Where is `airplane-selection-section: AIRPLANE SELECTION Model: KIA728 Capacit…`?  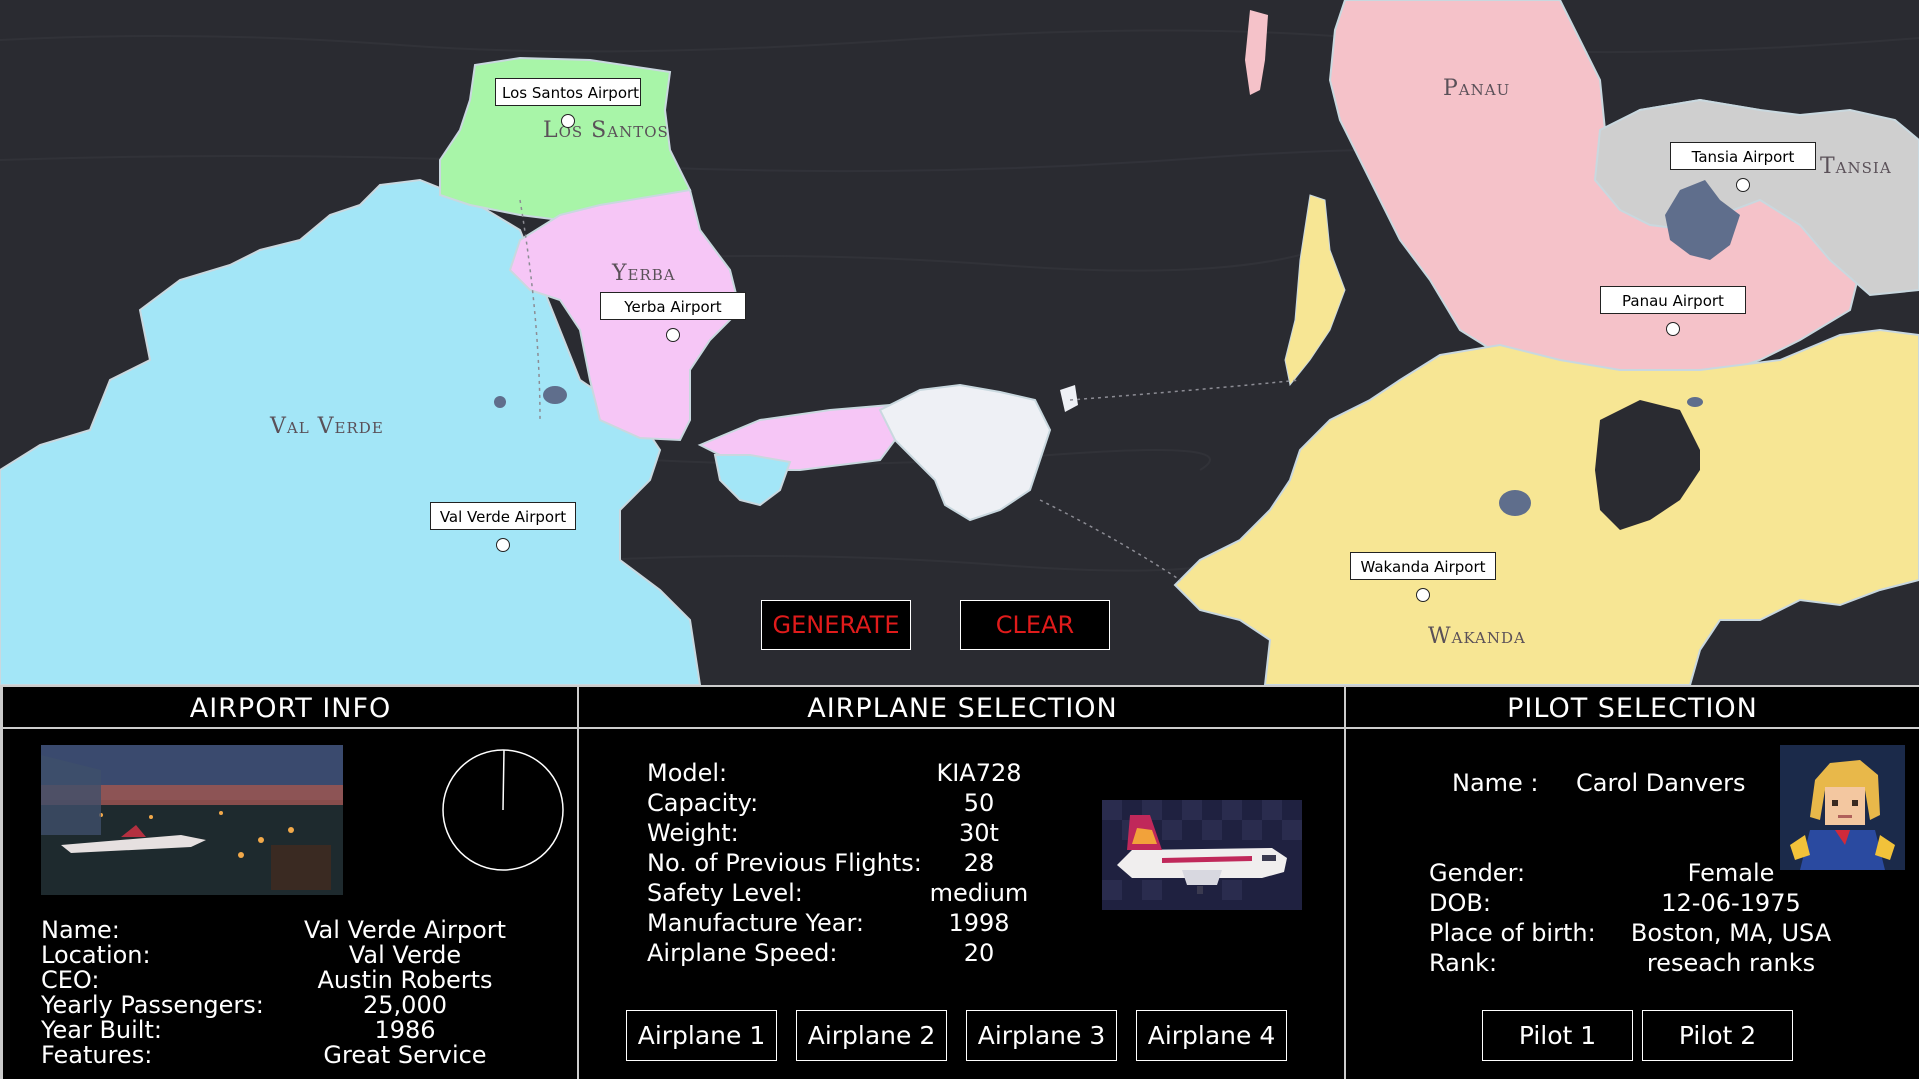 airplane-selection-section: AIRPLANE SELECTION Model: KIA728 Capacit… is located at coordinates (961, 882).